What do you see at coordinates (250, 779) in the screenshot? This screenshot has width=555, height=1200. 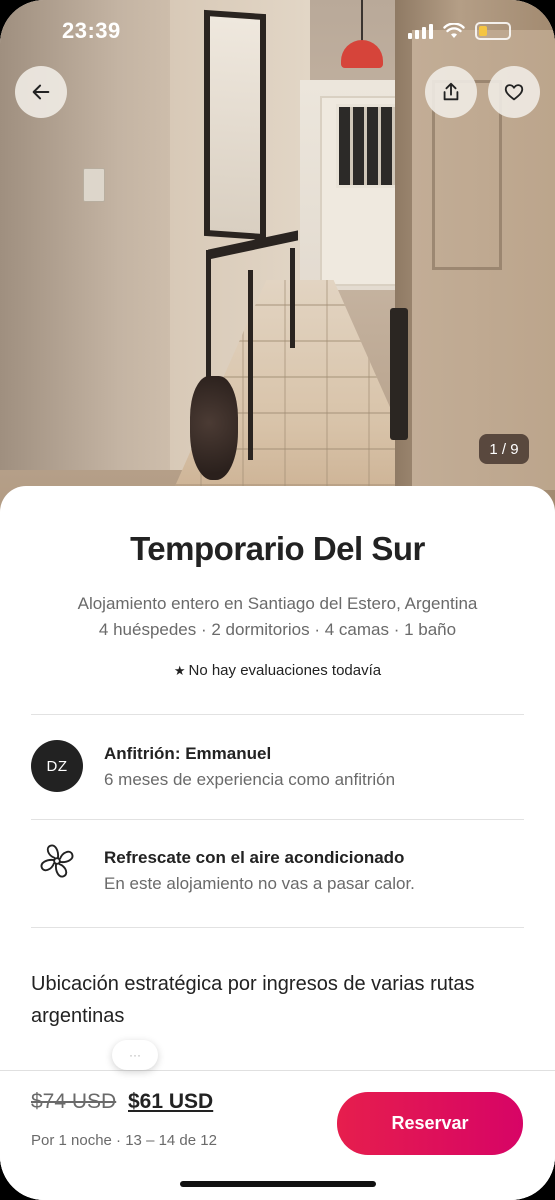 I see `host-experience: 6 meses de experiencia como anfitrión` at bounding box center [250, 779].